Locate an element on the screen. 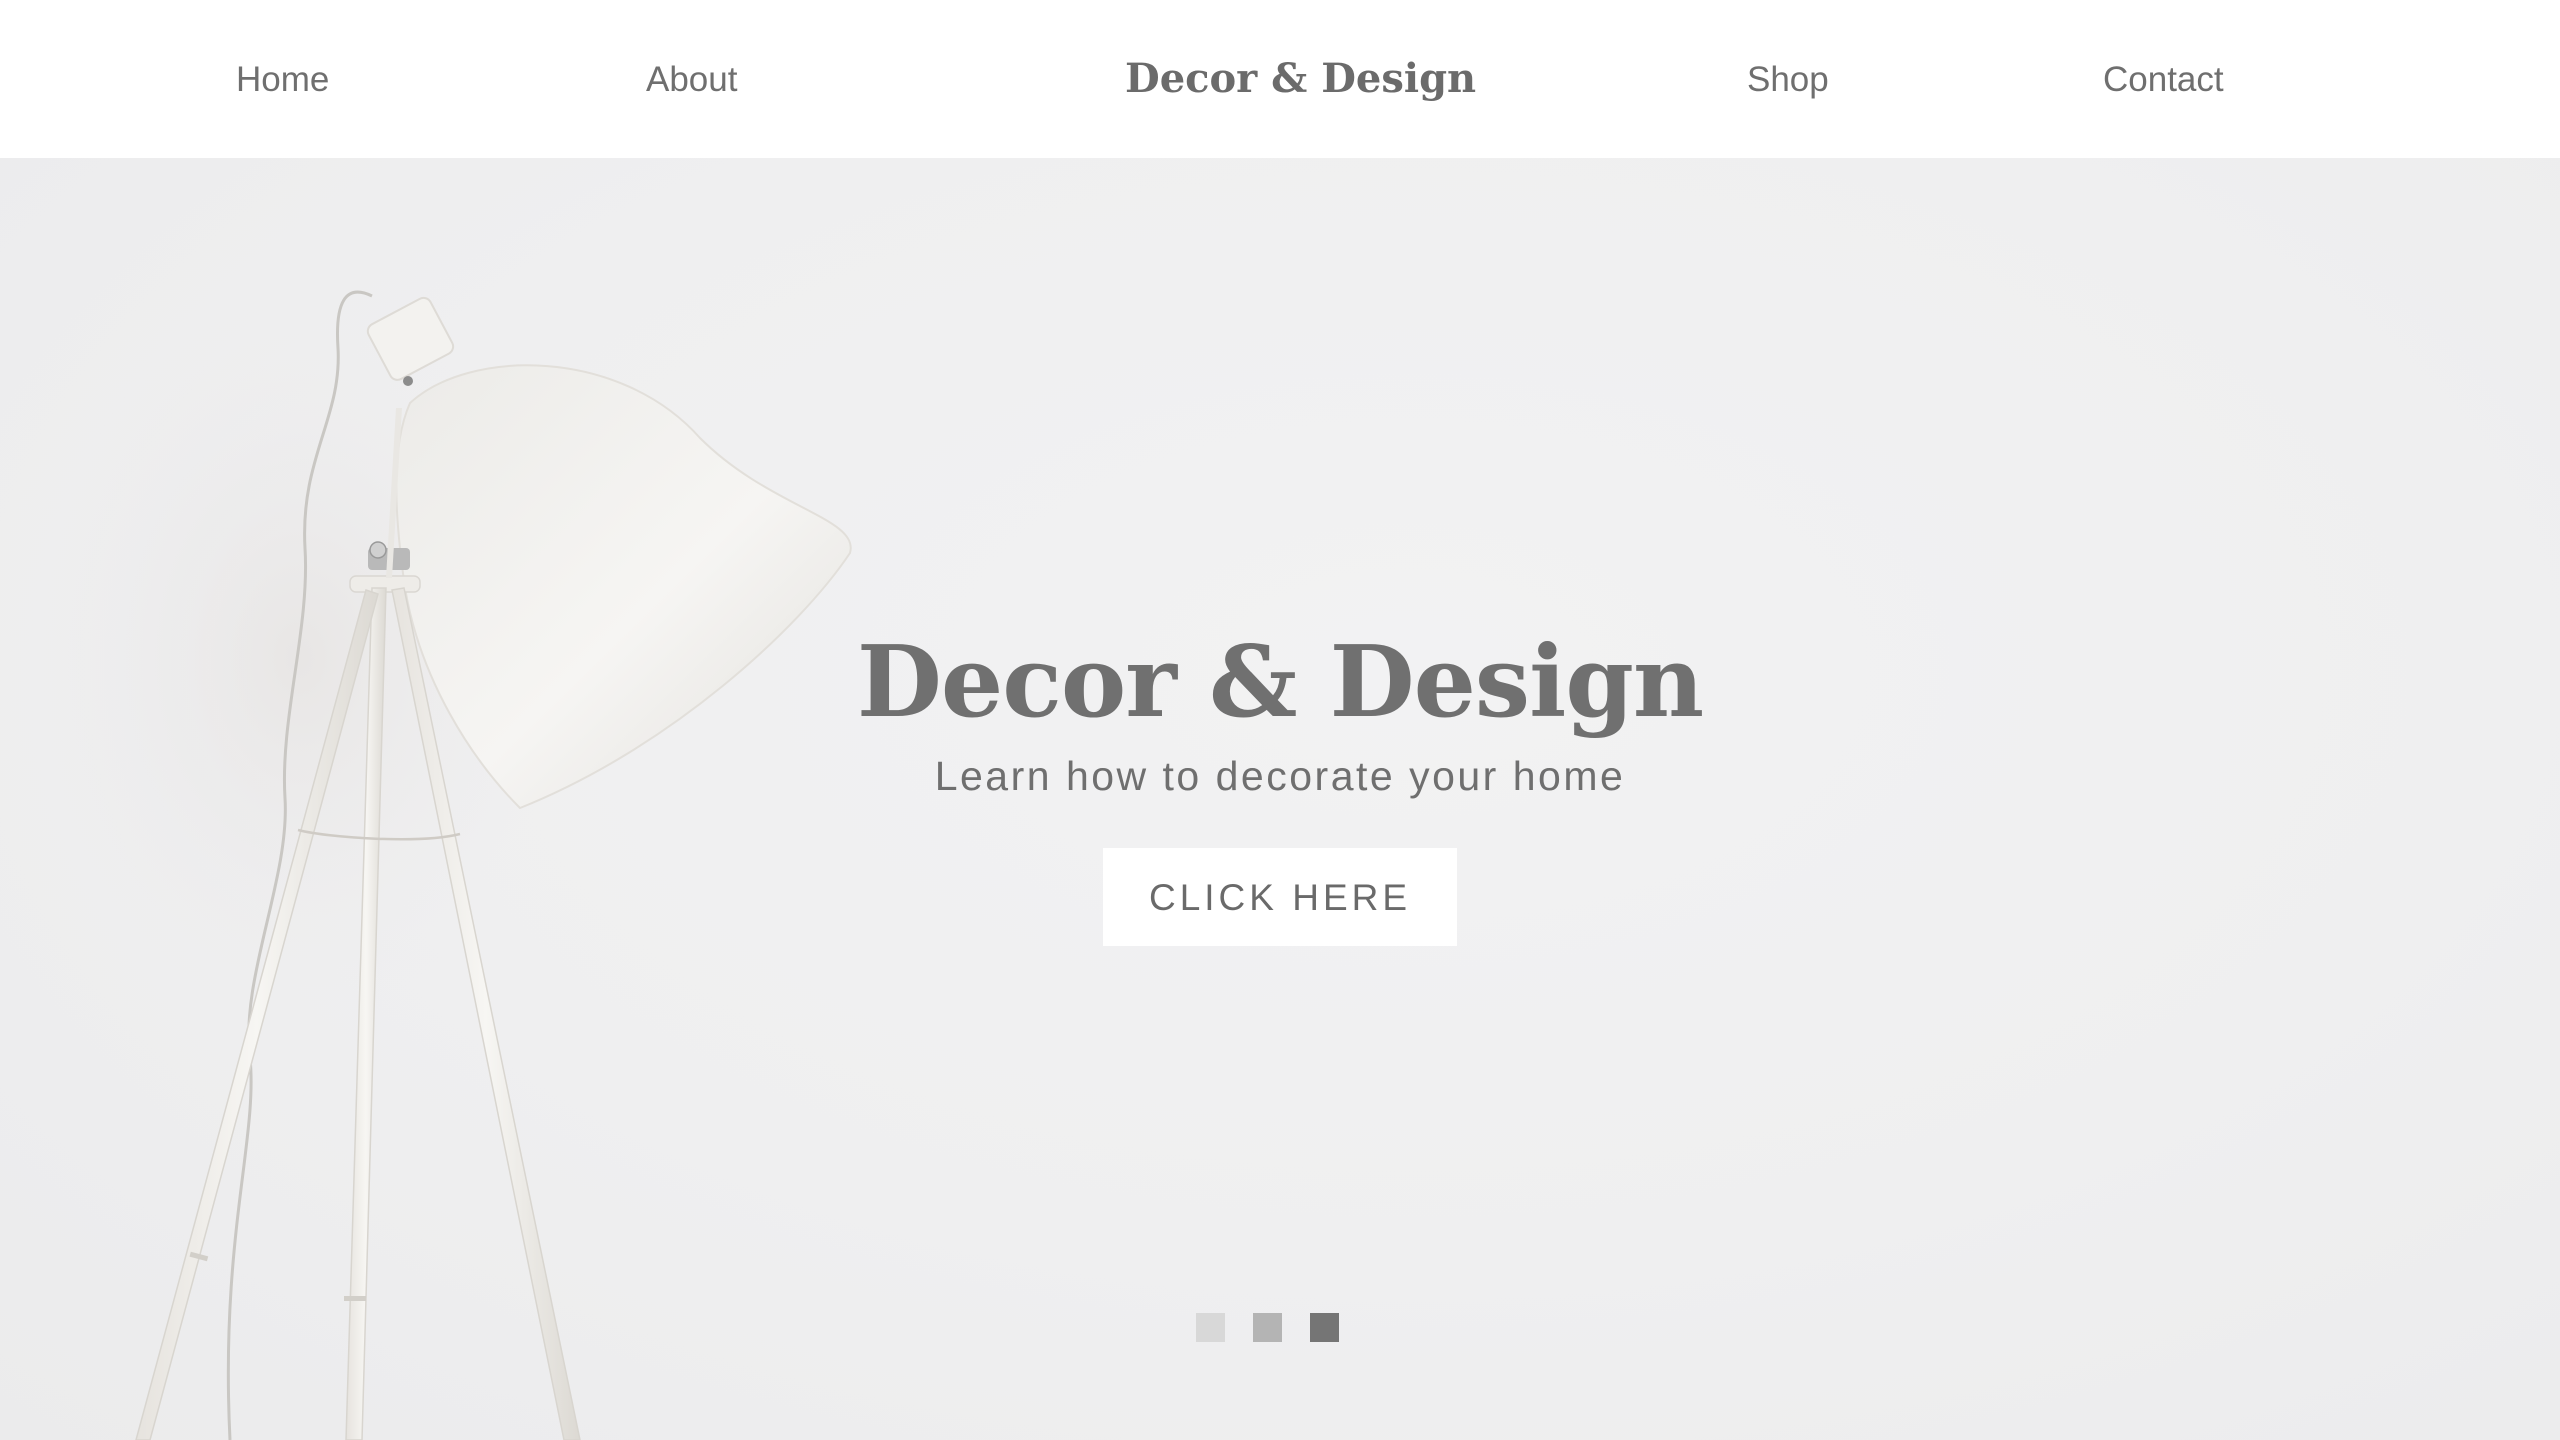 The image size is (2560, 1440). nav-link-contact: Contact is located at coordinates (2163, 80).